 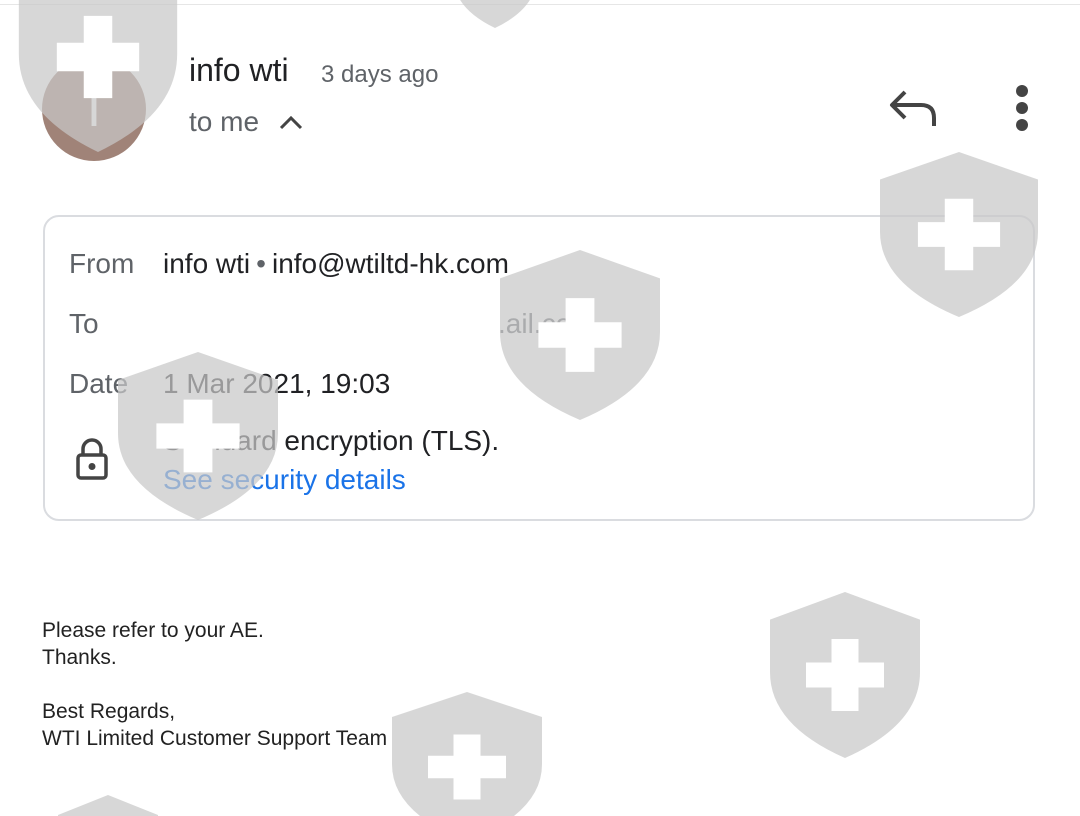 What do you see at coordinates (99, 383) in the screenshot?
I see `date-label: Date` at bounding box center [99, 383].